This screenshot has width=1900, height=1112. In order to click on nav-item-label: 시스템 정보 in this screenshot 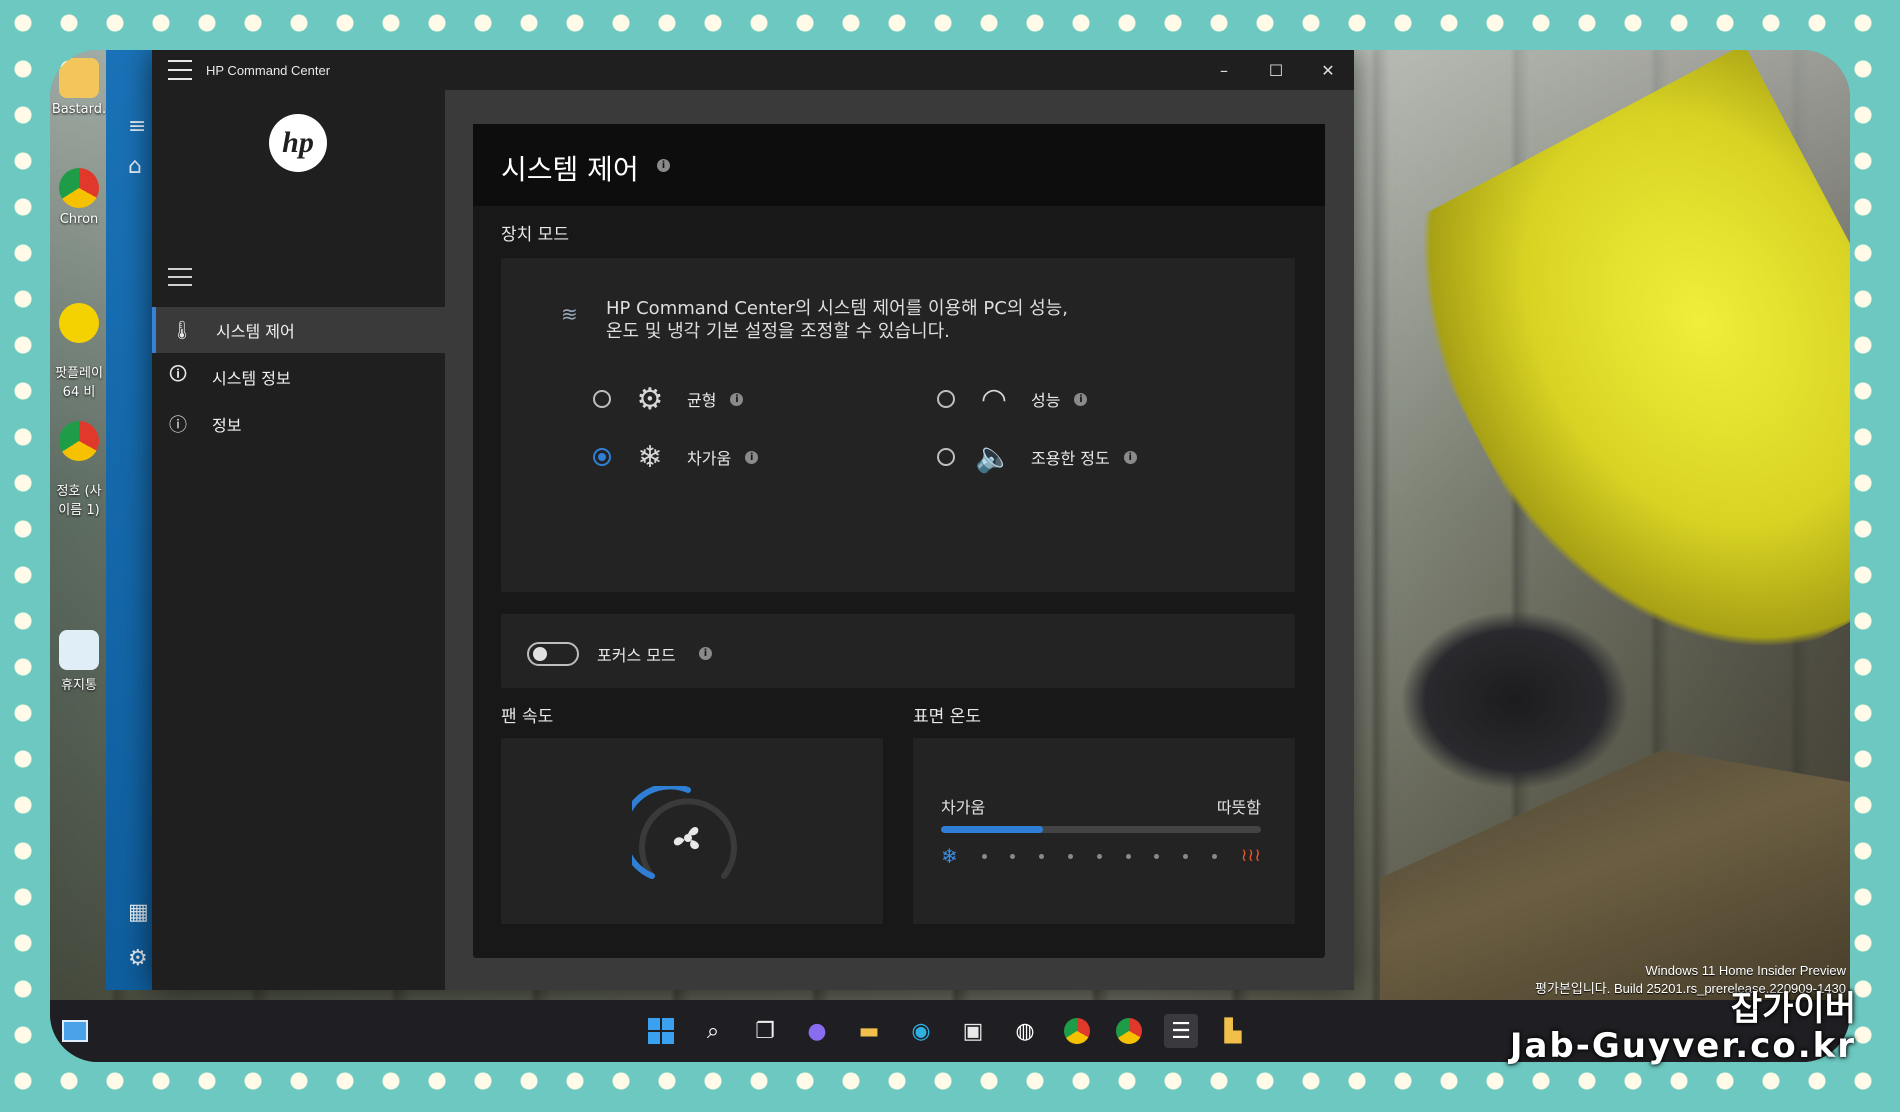, I will do `click(251, 378)`.